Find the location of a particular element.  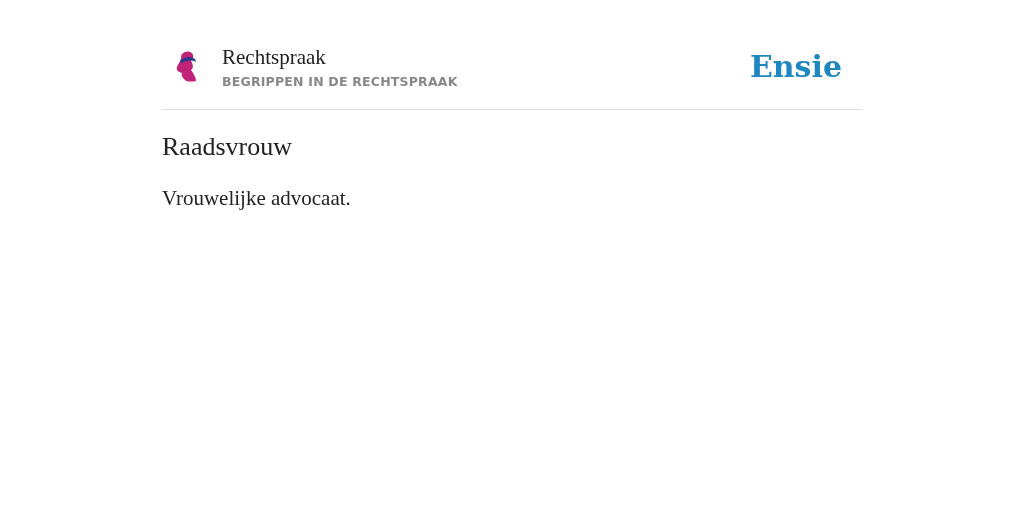

site-subtitle: BEGRIPPEN IN DE RECHTSPRAAK is located at coordinates (340, 81).